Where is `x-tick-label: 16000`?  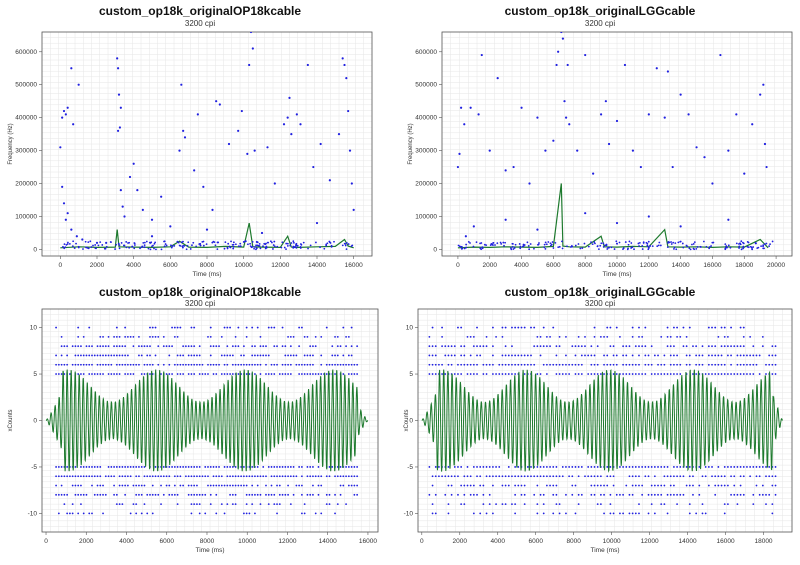
x-tick-label: 16000 is located at coordinates (368, 541).